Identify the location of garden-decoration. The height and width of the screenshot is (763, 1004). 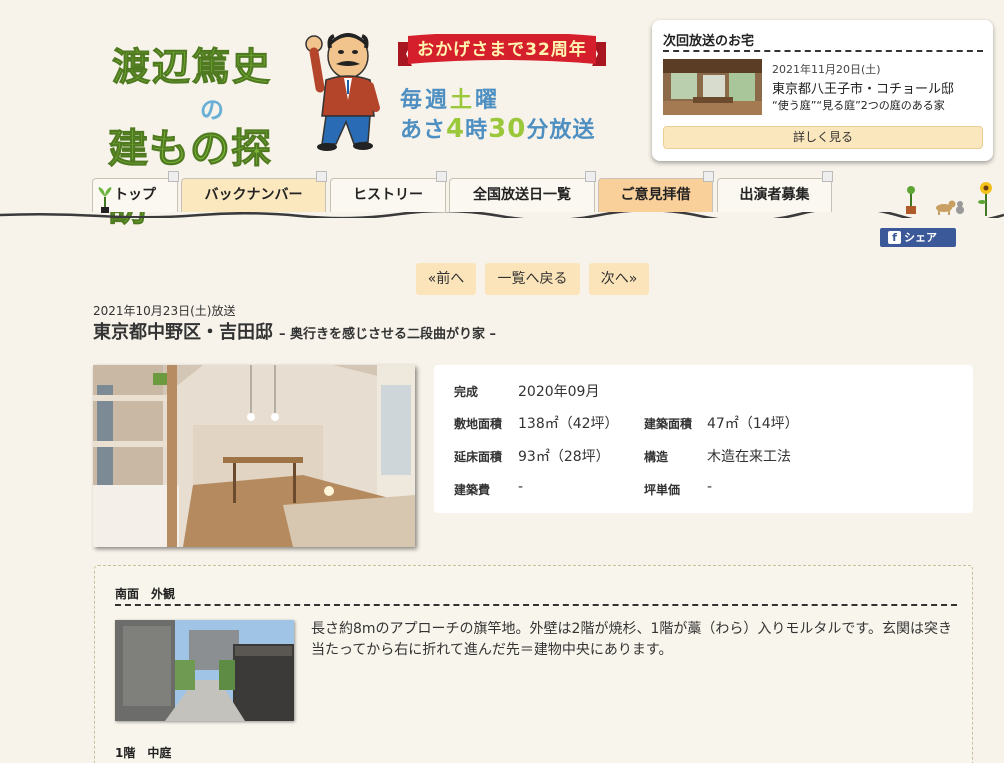
(949, 199).